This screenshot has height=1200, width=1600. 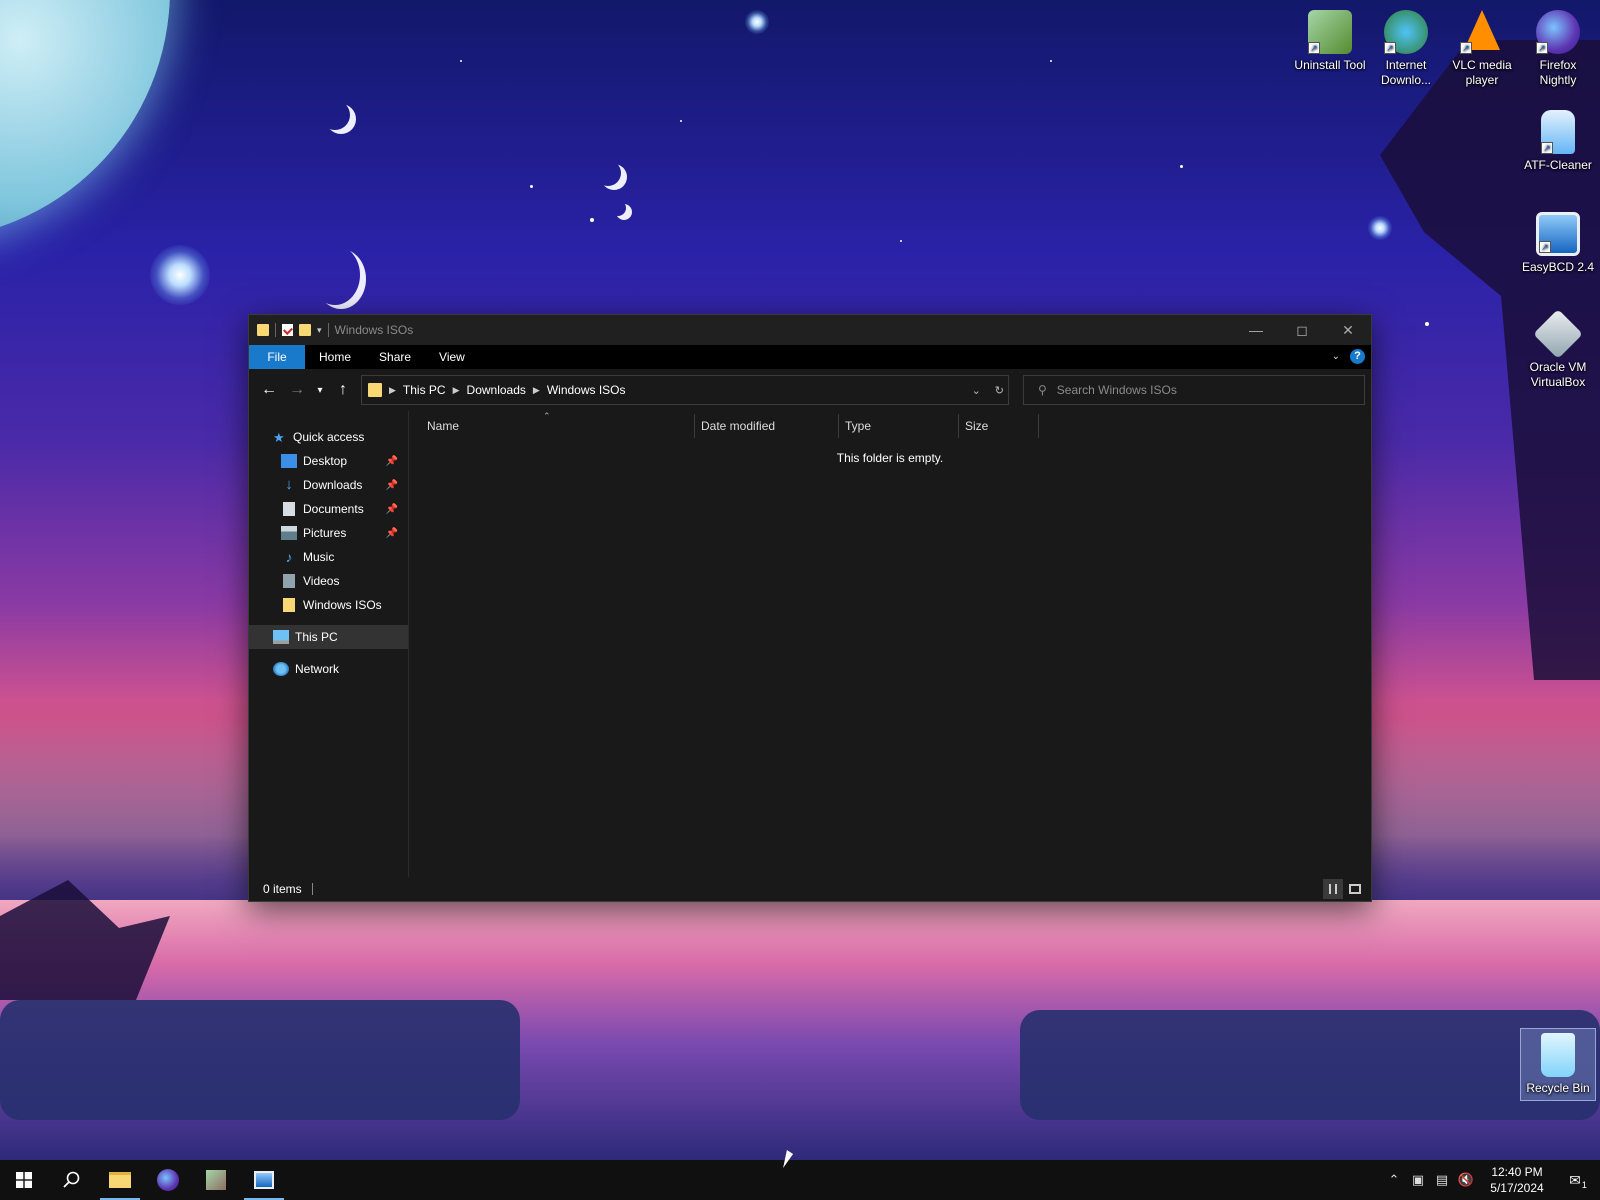 What do you see at coordinates (305, 330) in the screenshot?
I see `new-folder-icon` at bounding box center [305, 330].